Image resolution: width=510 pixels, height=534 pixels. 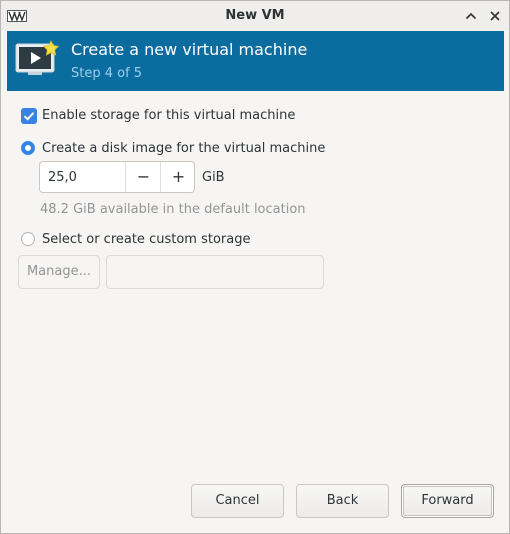 I want to click on custom-storage-label: Select or create custom storage, so click(x=146, y=239).